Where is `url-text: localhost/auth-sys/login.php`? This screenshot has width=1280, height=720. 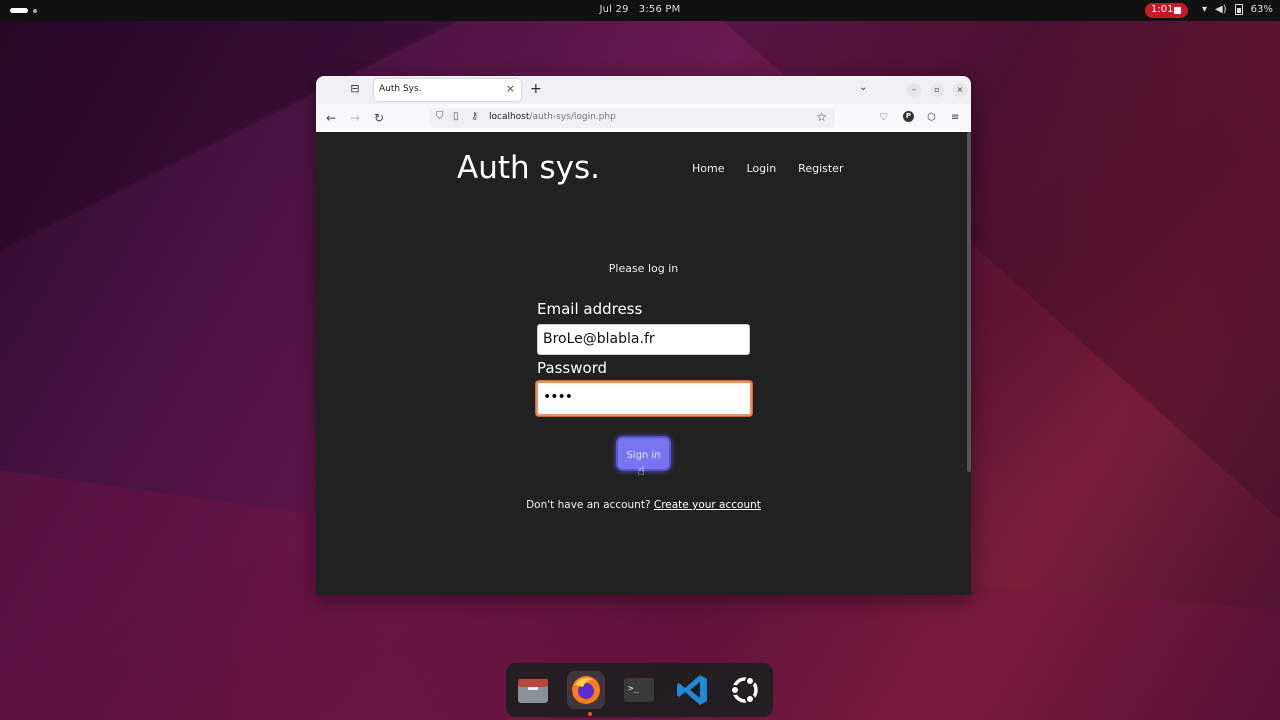
url-text: localhost/auth-sys/login.php is located at coordinates (552, 117).